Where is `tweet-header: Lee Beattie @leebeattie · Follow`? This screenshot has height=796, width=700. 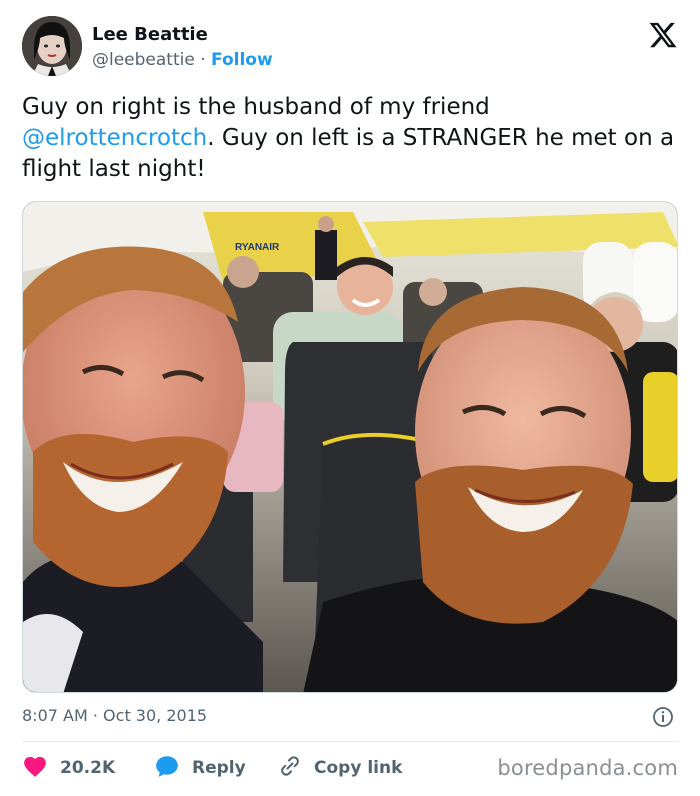
tweet-header: Lee Beattie @leebeattie · Follow is located at coordinates (352, 47).